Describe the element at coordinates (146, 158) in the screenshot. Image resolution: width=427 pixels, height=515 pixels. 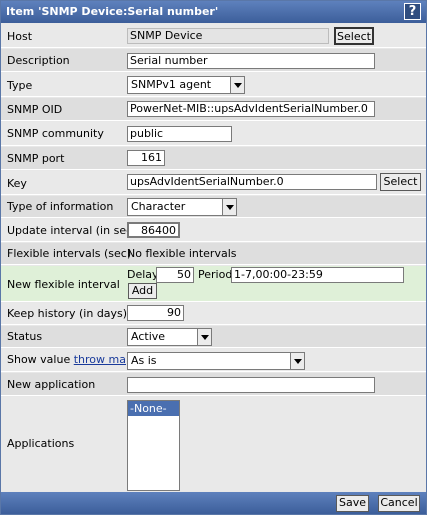
I see `snmp-port-field: 161` at that location.